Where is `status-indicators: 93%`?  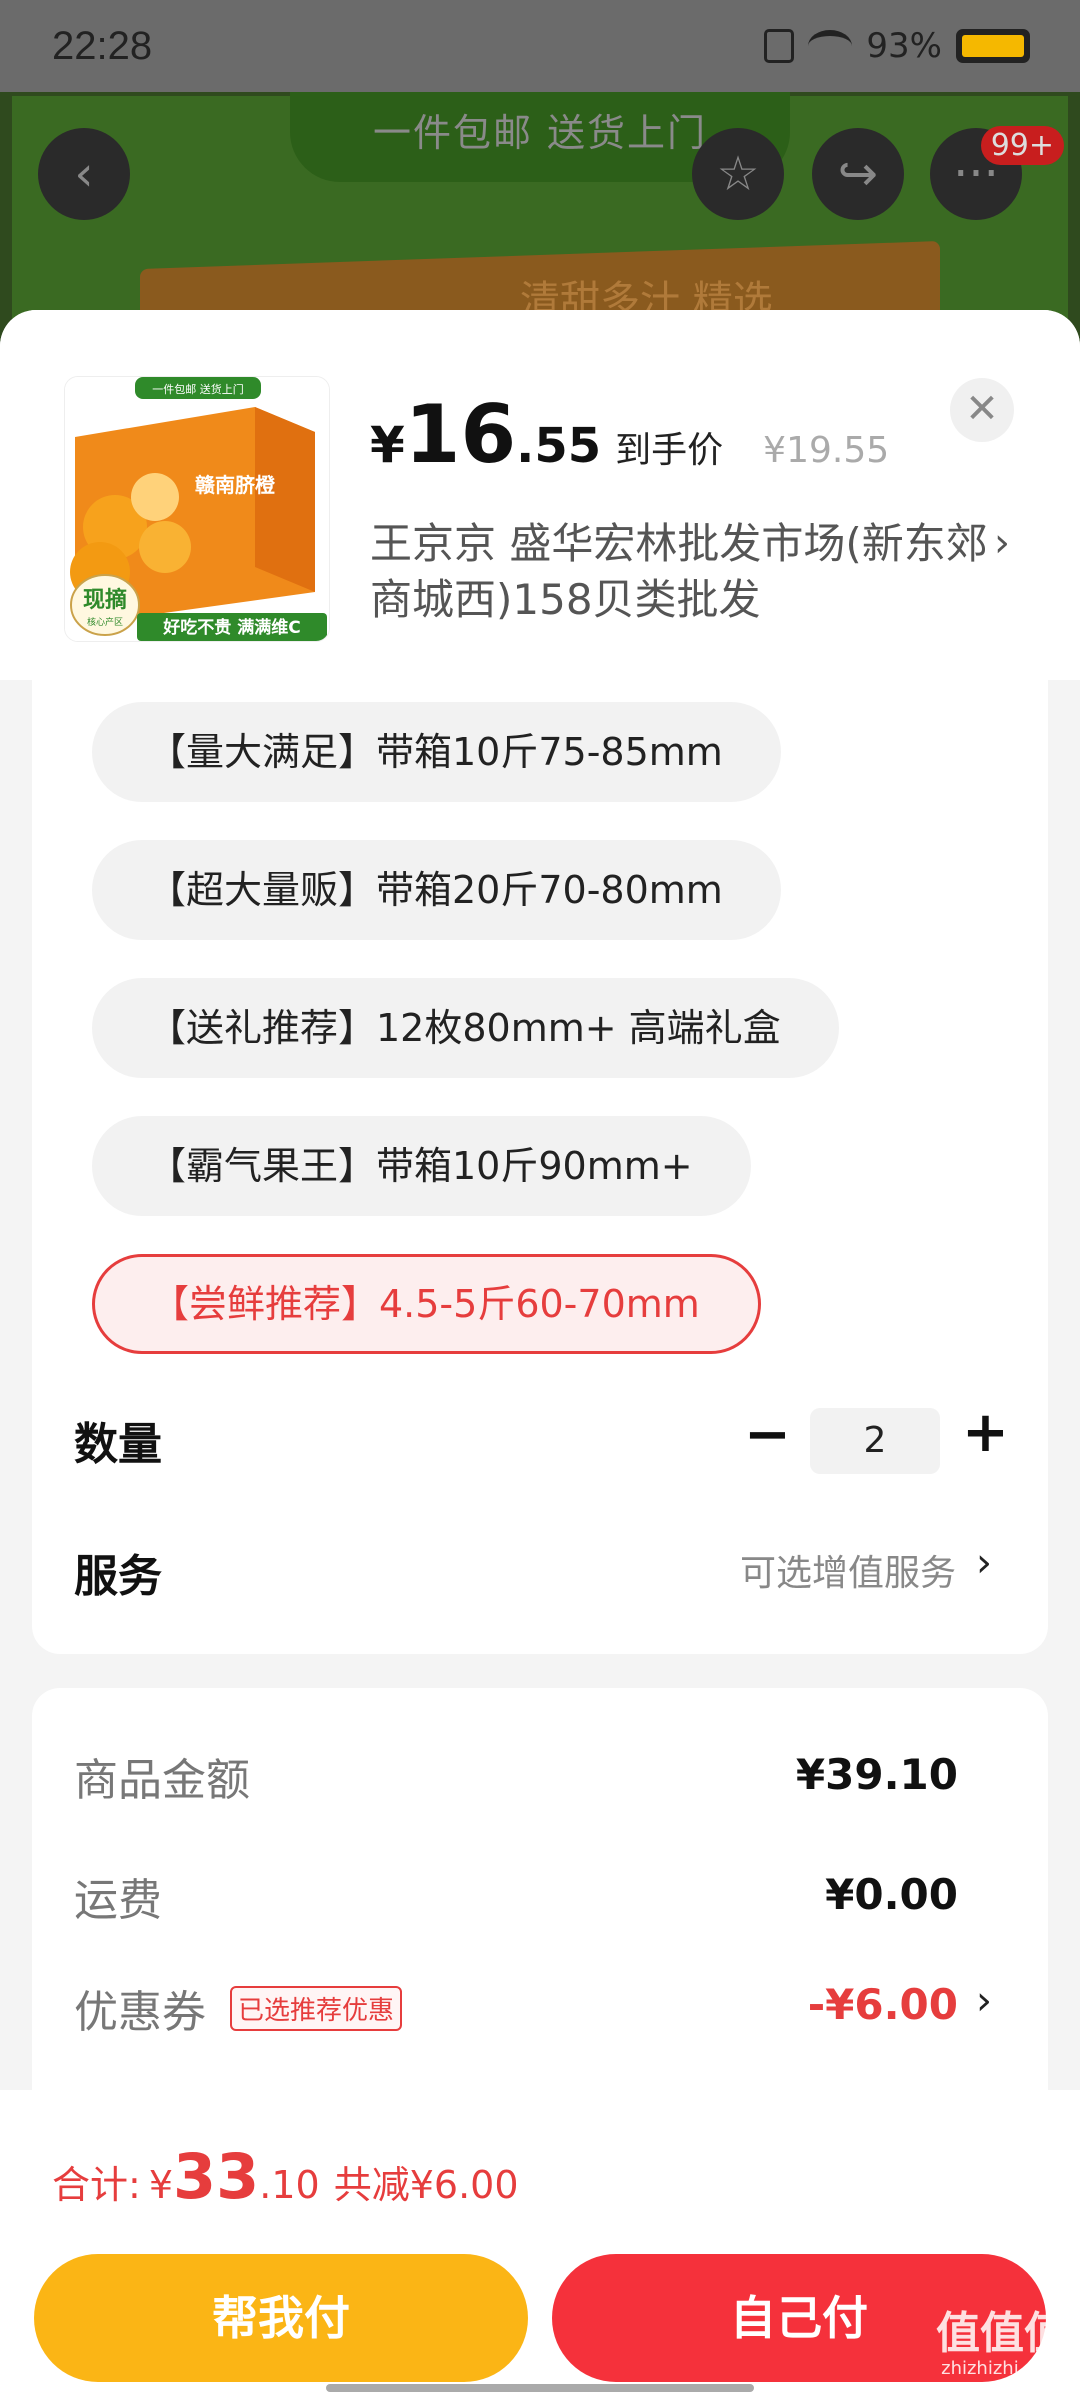
status-indicators: 93% is located at coordinates (897, 46).